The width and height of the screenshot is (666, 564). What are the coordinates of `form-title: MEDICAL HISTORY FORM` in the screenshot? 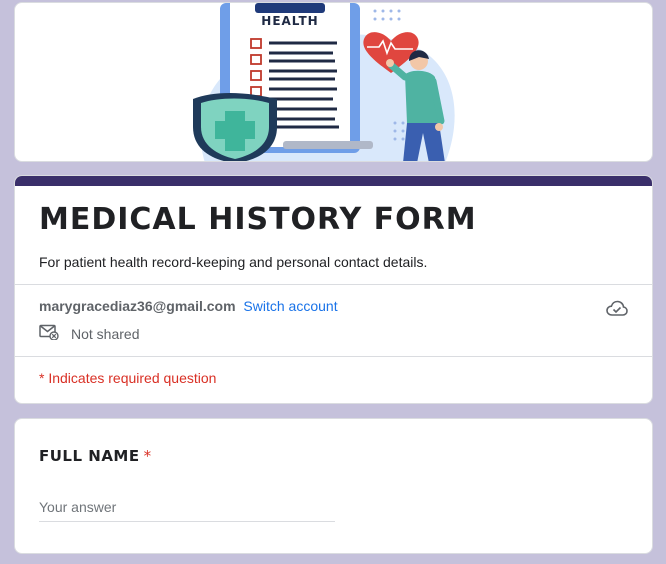 It's located at (258, 219).